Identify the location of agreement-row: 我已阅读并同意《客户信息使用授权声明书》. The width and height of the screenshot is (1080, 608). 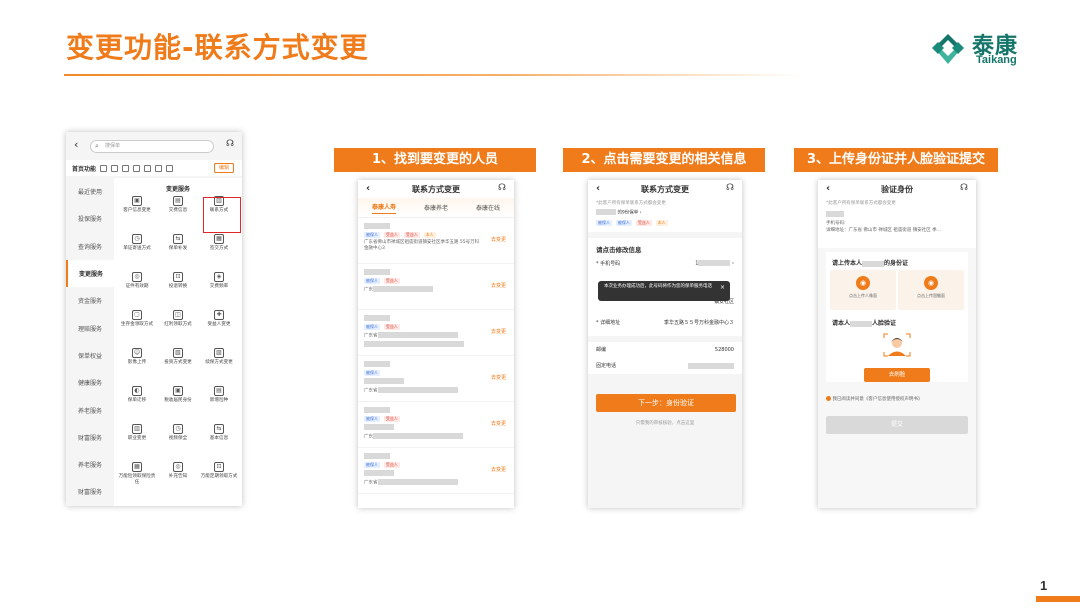
(874, 399).